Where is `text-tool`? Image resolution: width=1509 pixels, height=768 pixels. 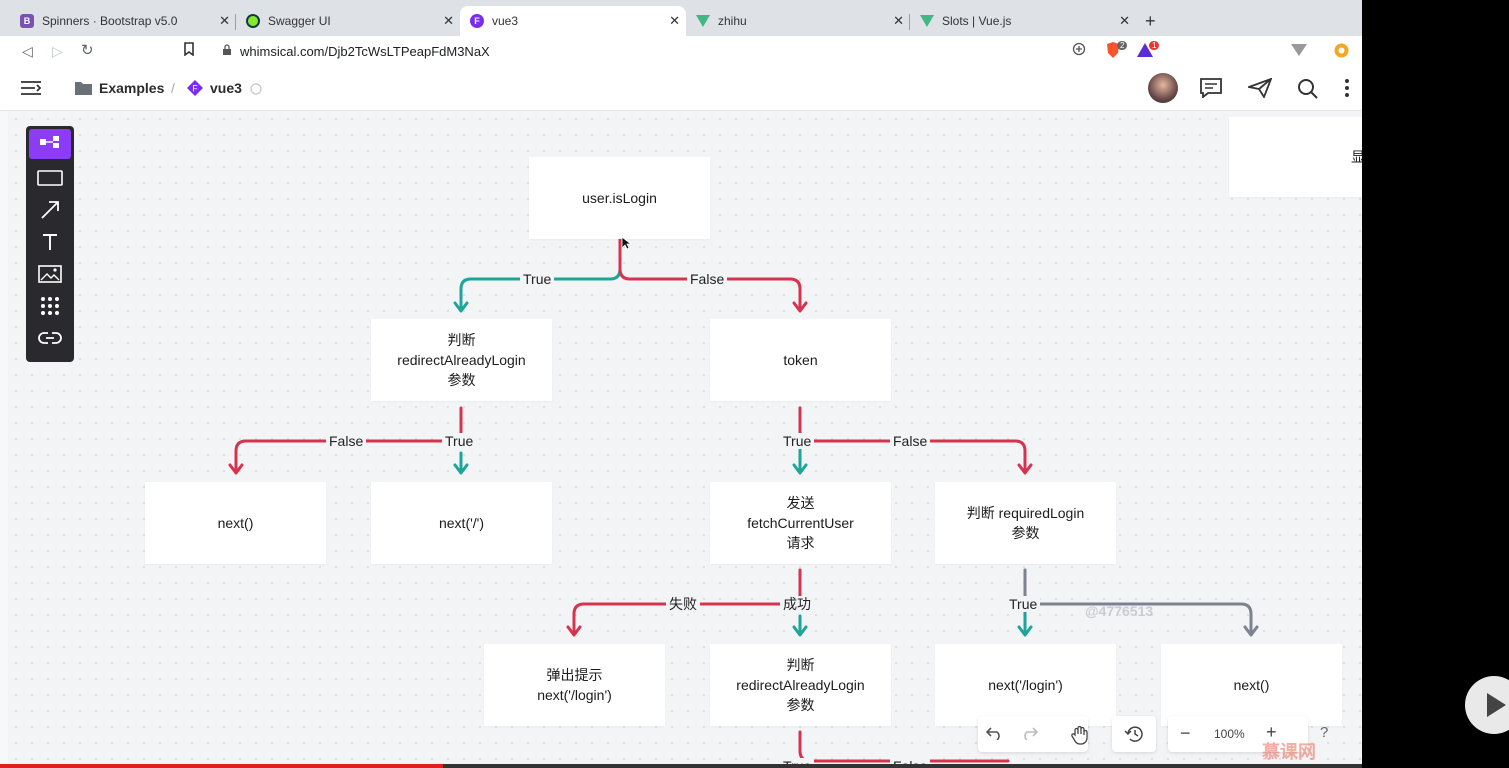 text-tool is located at coordinates (50, 244).